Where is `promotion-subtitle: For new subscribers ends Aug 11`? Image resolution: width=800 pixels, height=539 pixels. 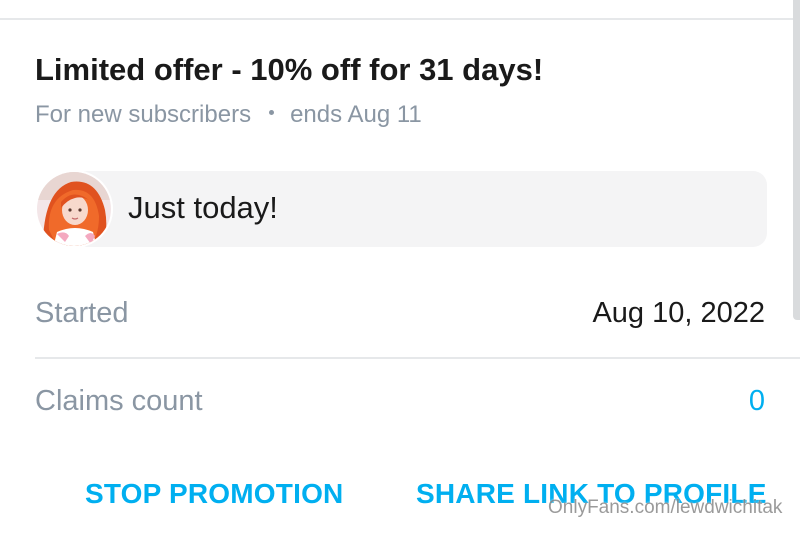
promotion-subtitle: For new subscribers ends Aug 11 is located at coordinates (228, 115).